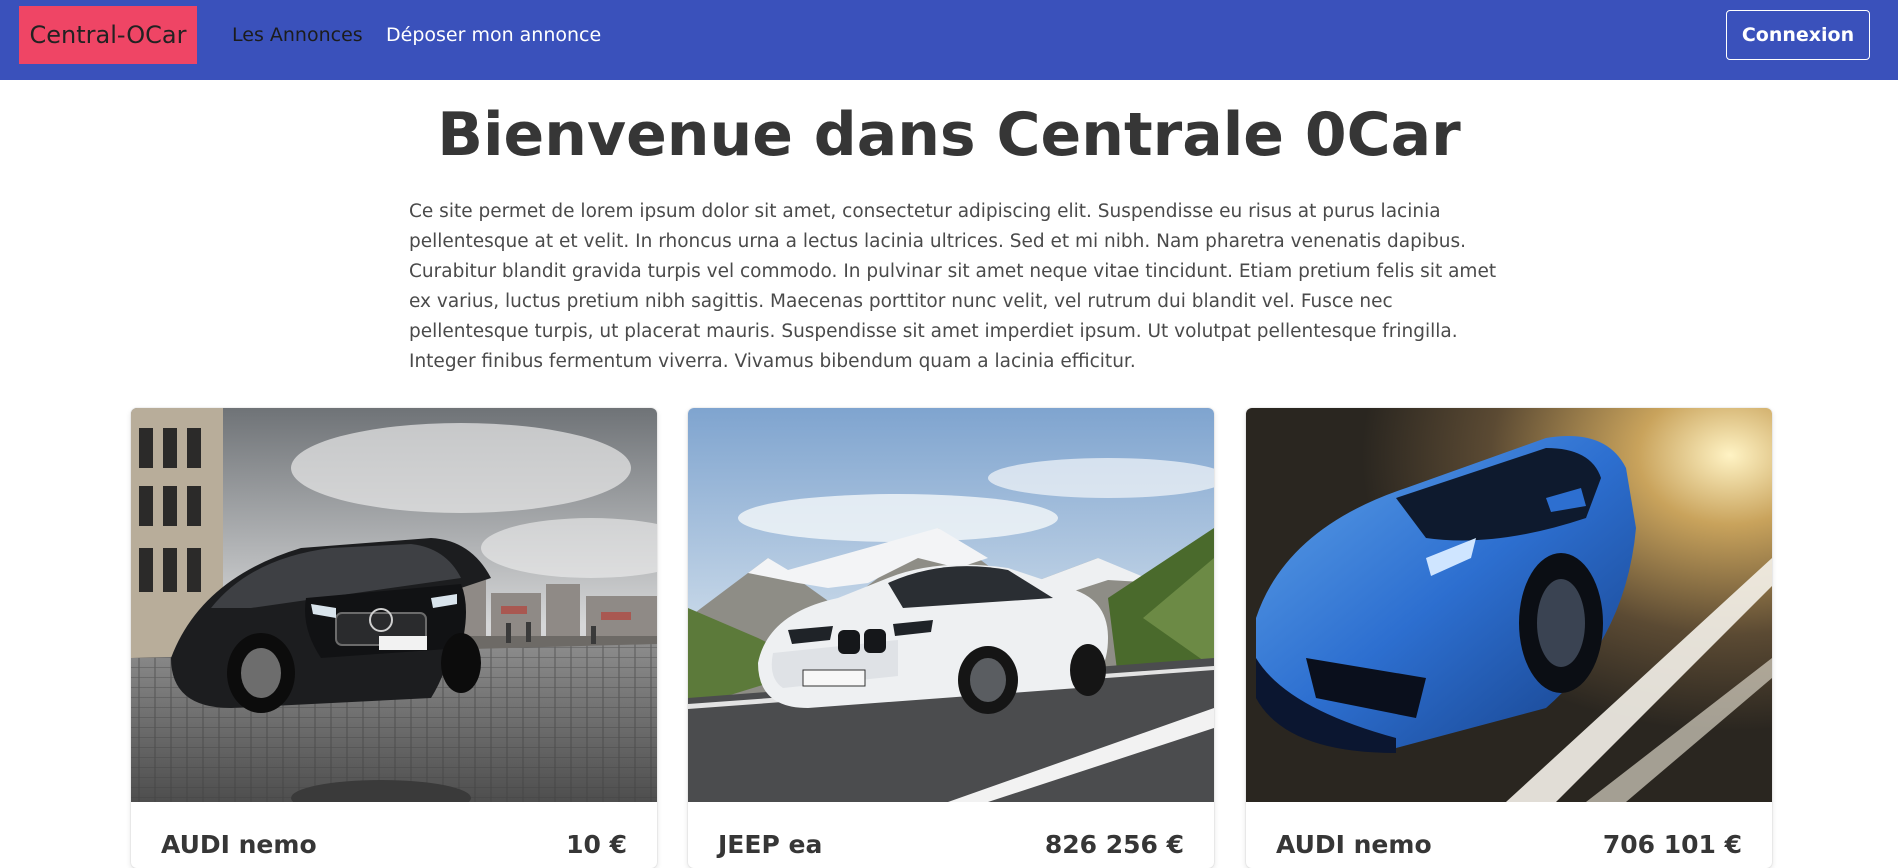 This screenshot has height=868, width=1898. I want to click on nav-link-deposer-annonce: Déposer mon annonce, so click(493, 35).